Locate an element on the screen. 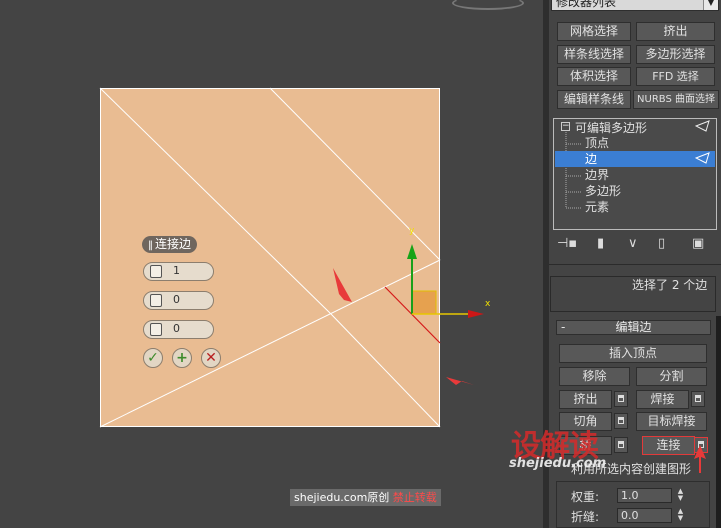 This screenshot has height=528, width=721. poly-select-button: 多边形选择 is located at coordinates (675, 54).